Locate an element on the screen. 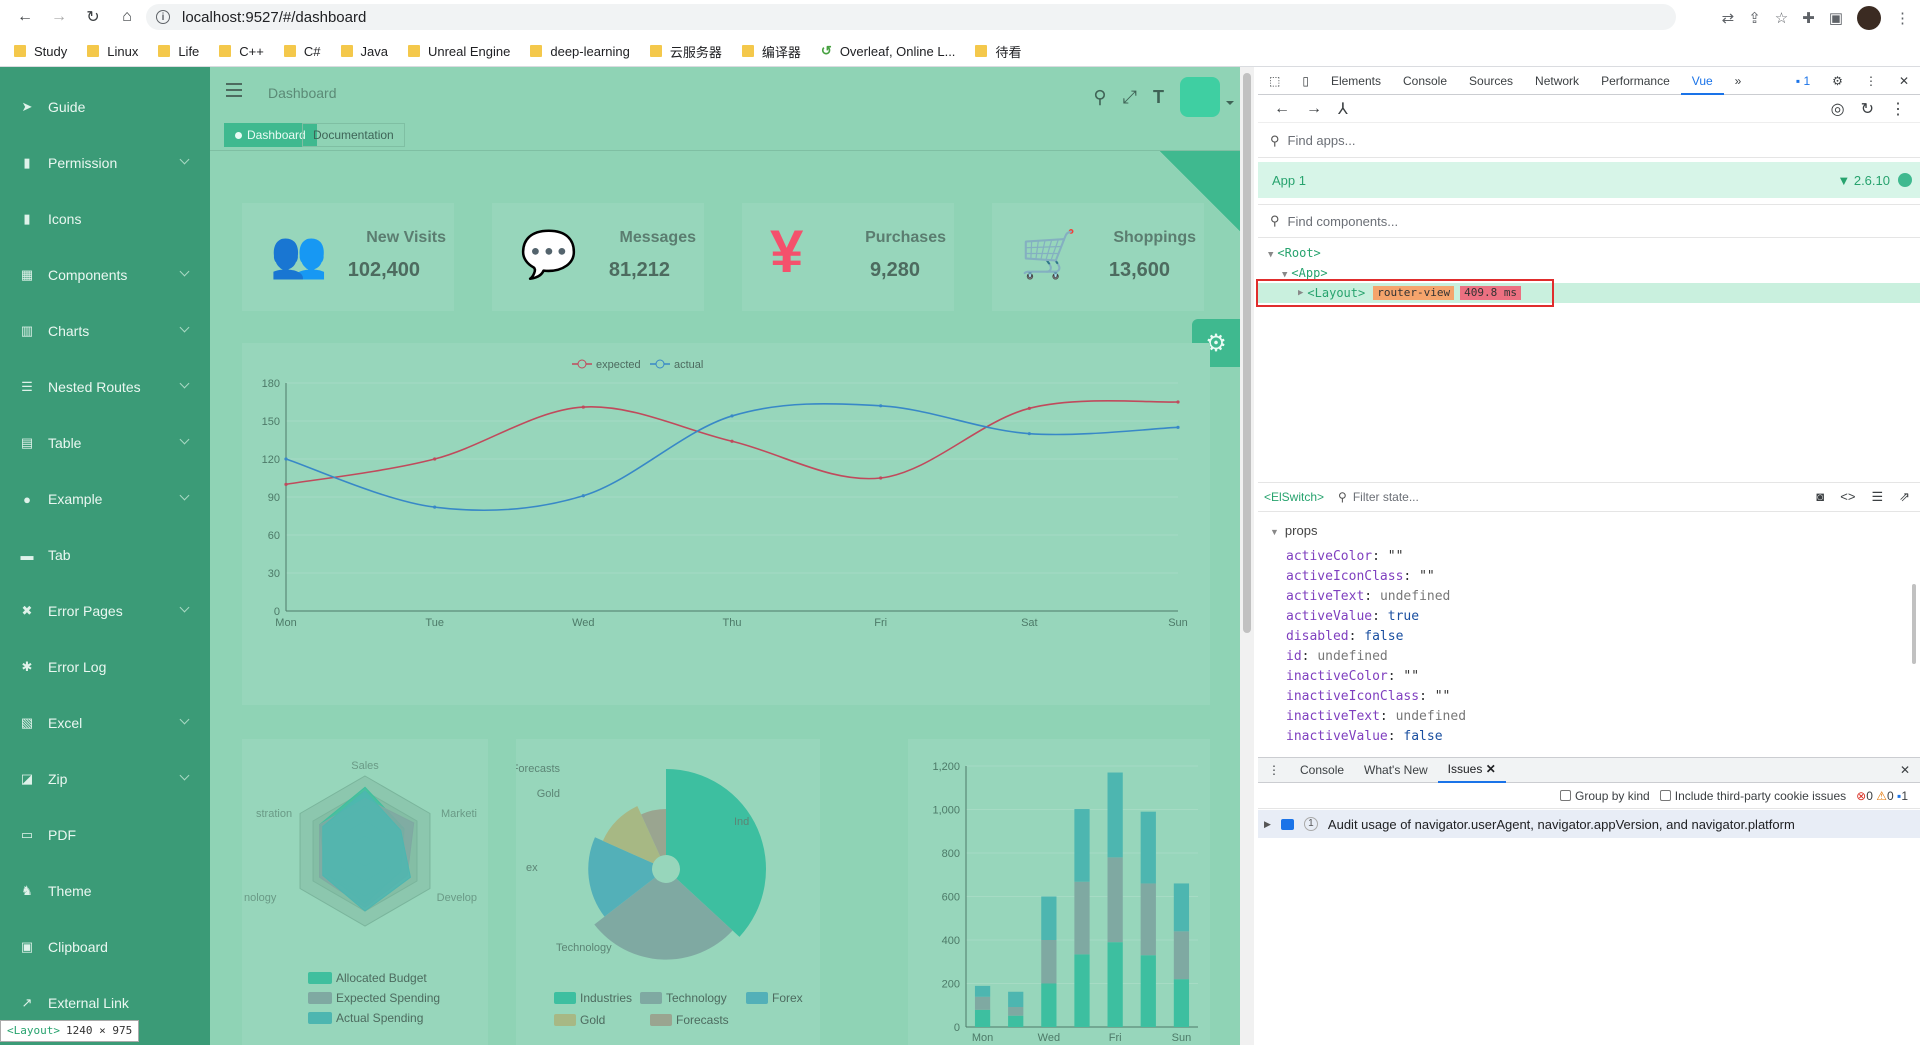  legend-label: Allocated Budget is located at coordinates (381, 978).